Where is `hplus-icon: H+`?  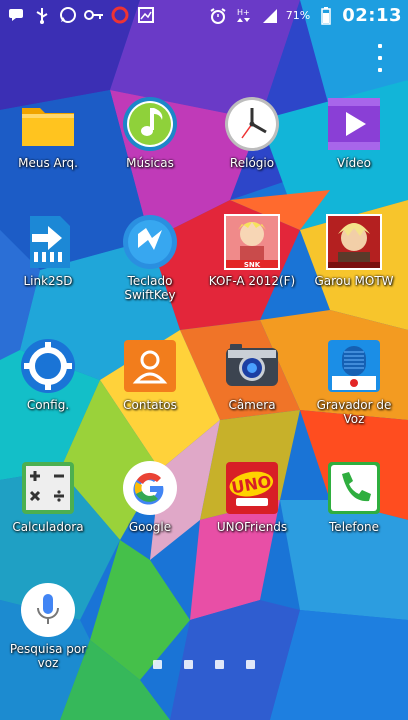 hplus-icon: H+ is located at coordinates (244, 16).